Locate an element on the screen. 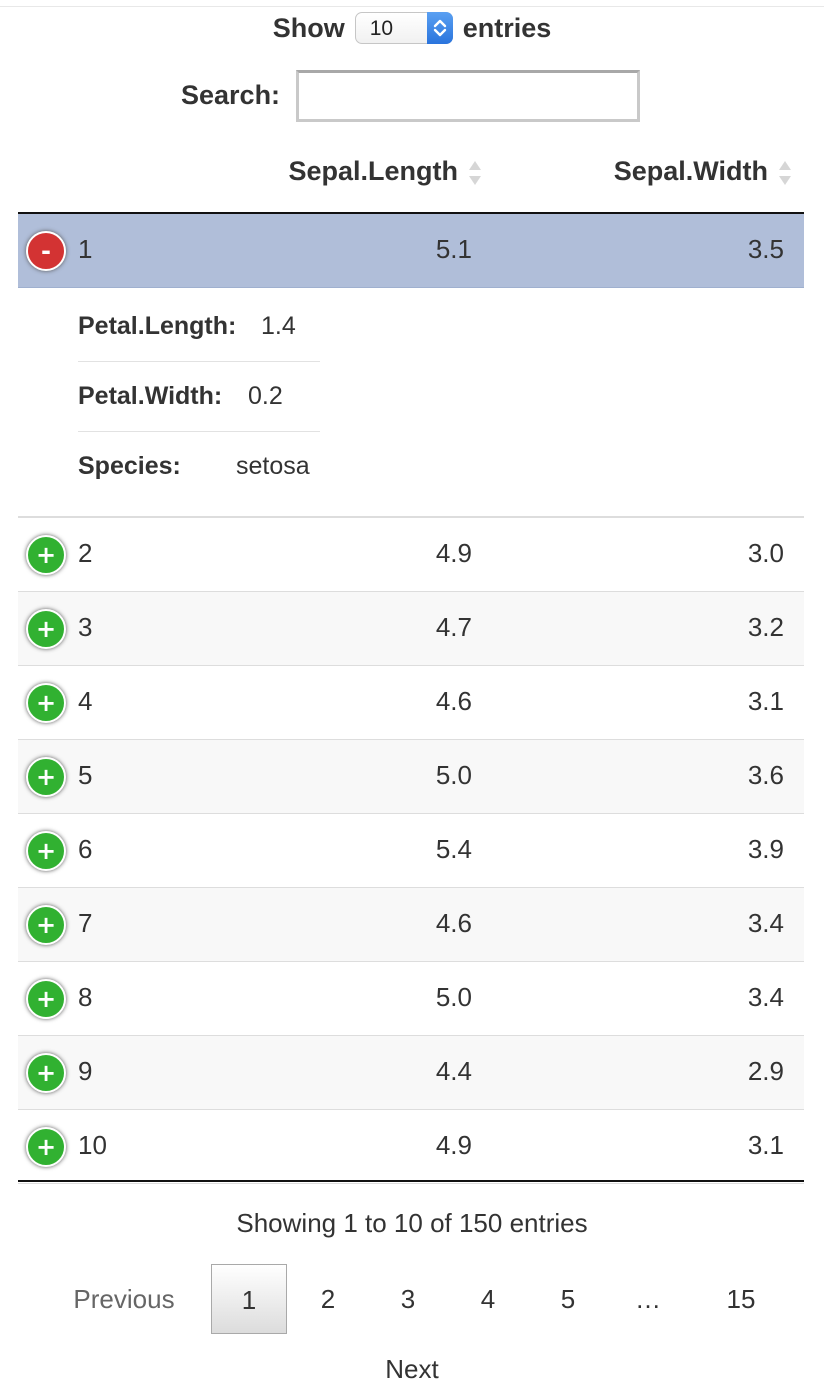  row-id: 10 is located at coordinates (92, 1145).